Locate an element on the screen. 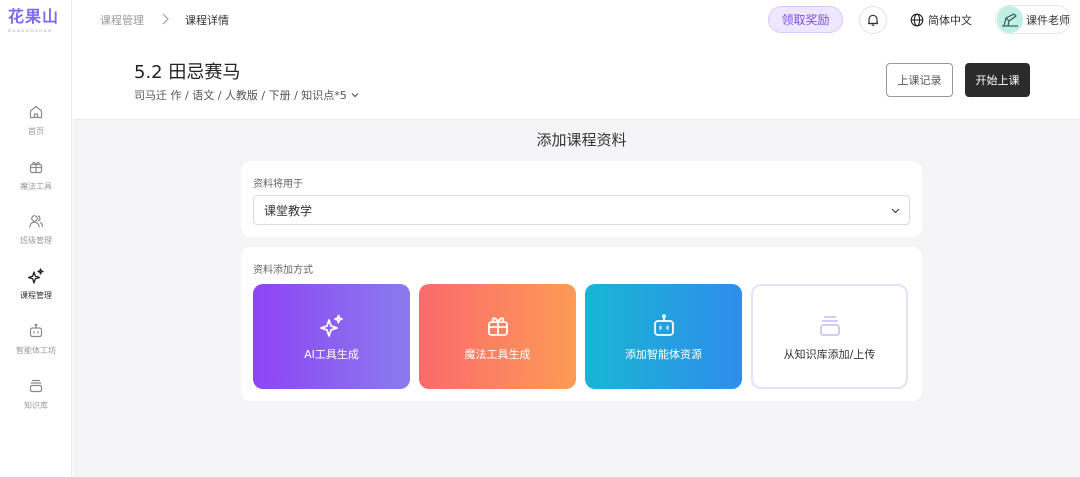  usage-label: 资料将用于 is located at coordinates (278, 184).